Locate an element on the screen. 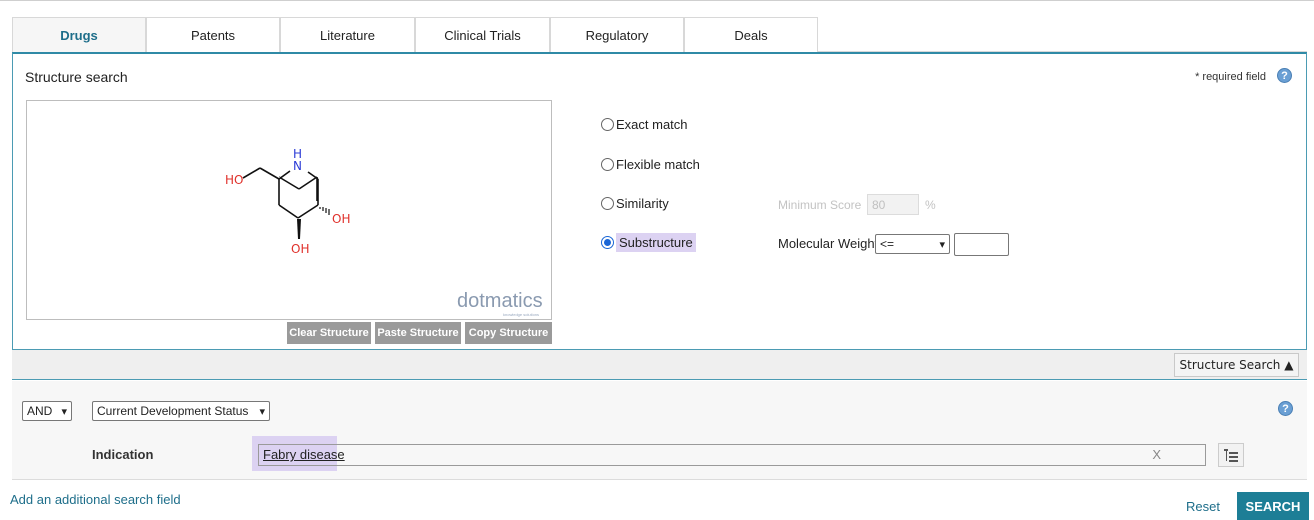 This screenshot has width=1314, height=520. nitrogen-h-label: H is located at coordinates (297, 154).